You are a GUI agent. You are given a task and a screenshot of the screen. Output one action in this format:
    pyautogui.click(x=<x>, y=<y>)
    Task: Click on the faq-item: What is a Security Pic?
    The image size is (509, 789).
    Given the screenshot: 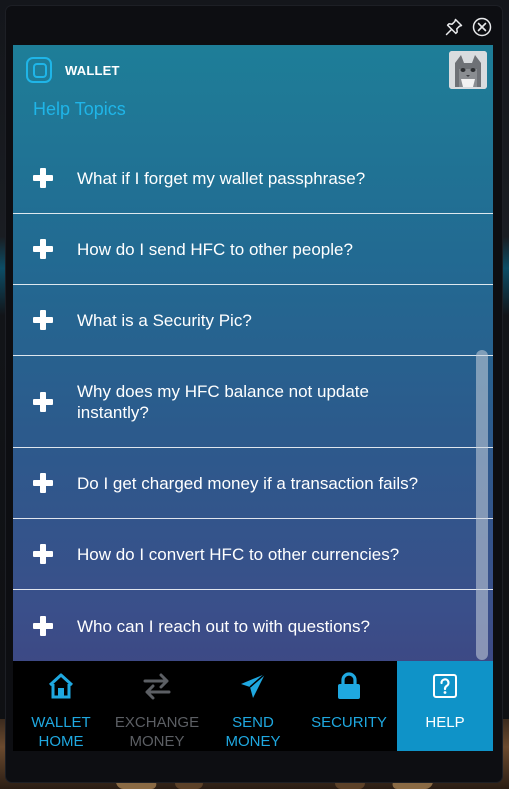 What is the action you would take?
    pyautogui.click(x=253, y=320)
    